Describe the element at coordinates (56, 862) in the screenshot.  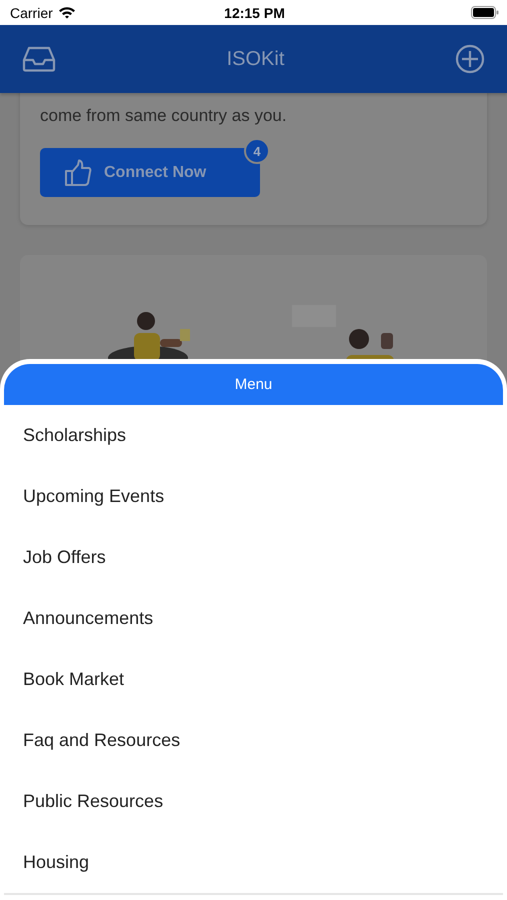
I see `menu-item: Housing` at that location.